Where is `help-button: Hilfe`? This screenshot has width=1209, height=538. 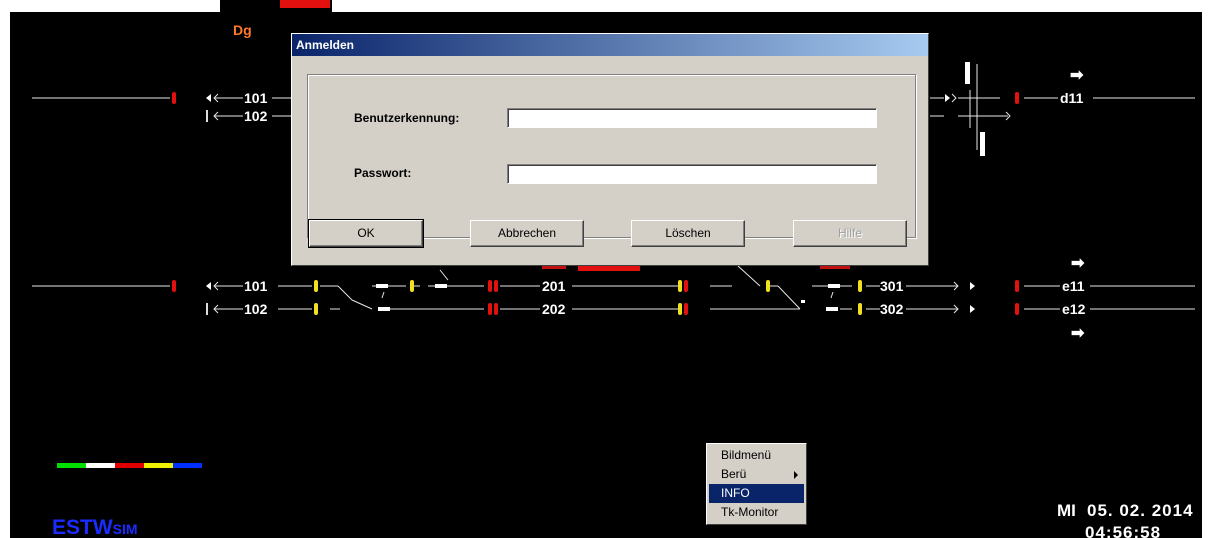
help-button: Hilfe is located at coordinates (850, 233).